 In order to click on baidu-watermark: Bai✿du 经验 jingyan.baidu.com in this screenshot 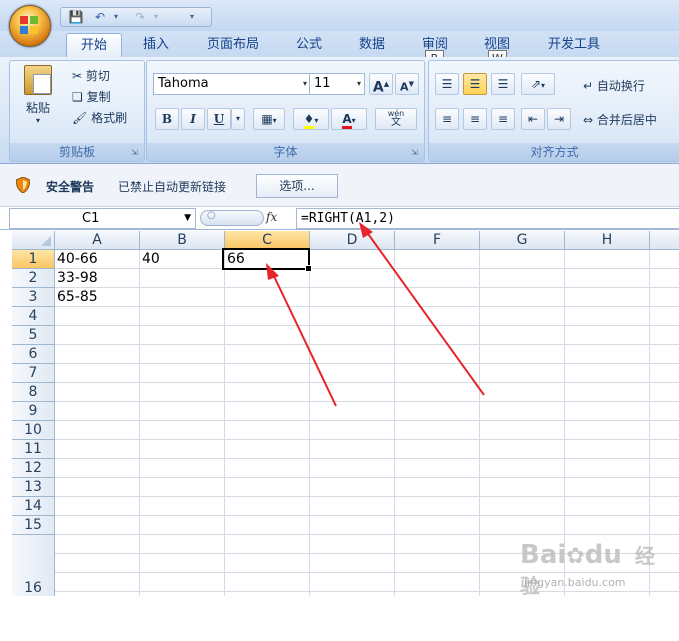, I will do `click(595, 570)`.